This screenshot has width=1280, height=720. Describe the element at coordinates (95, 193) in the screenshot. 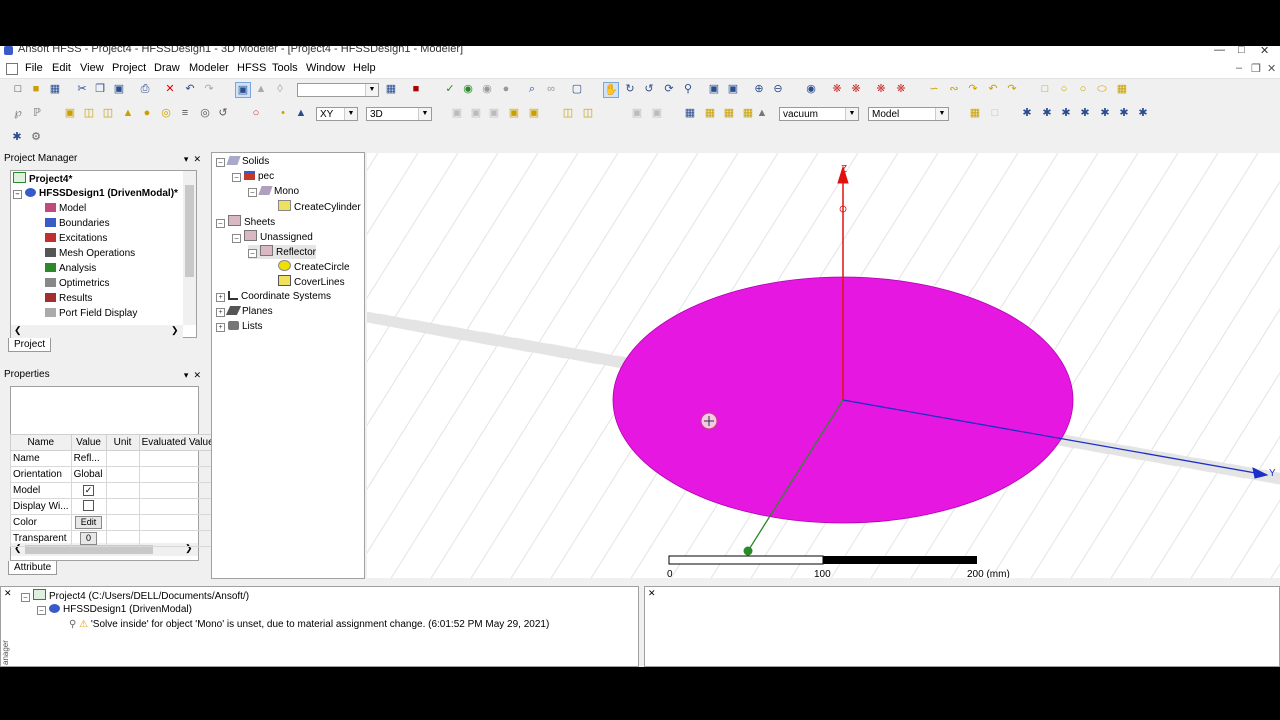

I see `tree-design: – HFSSDesign1 (DrivenModal)*` at that location.